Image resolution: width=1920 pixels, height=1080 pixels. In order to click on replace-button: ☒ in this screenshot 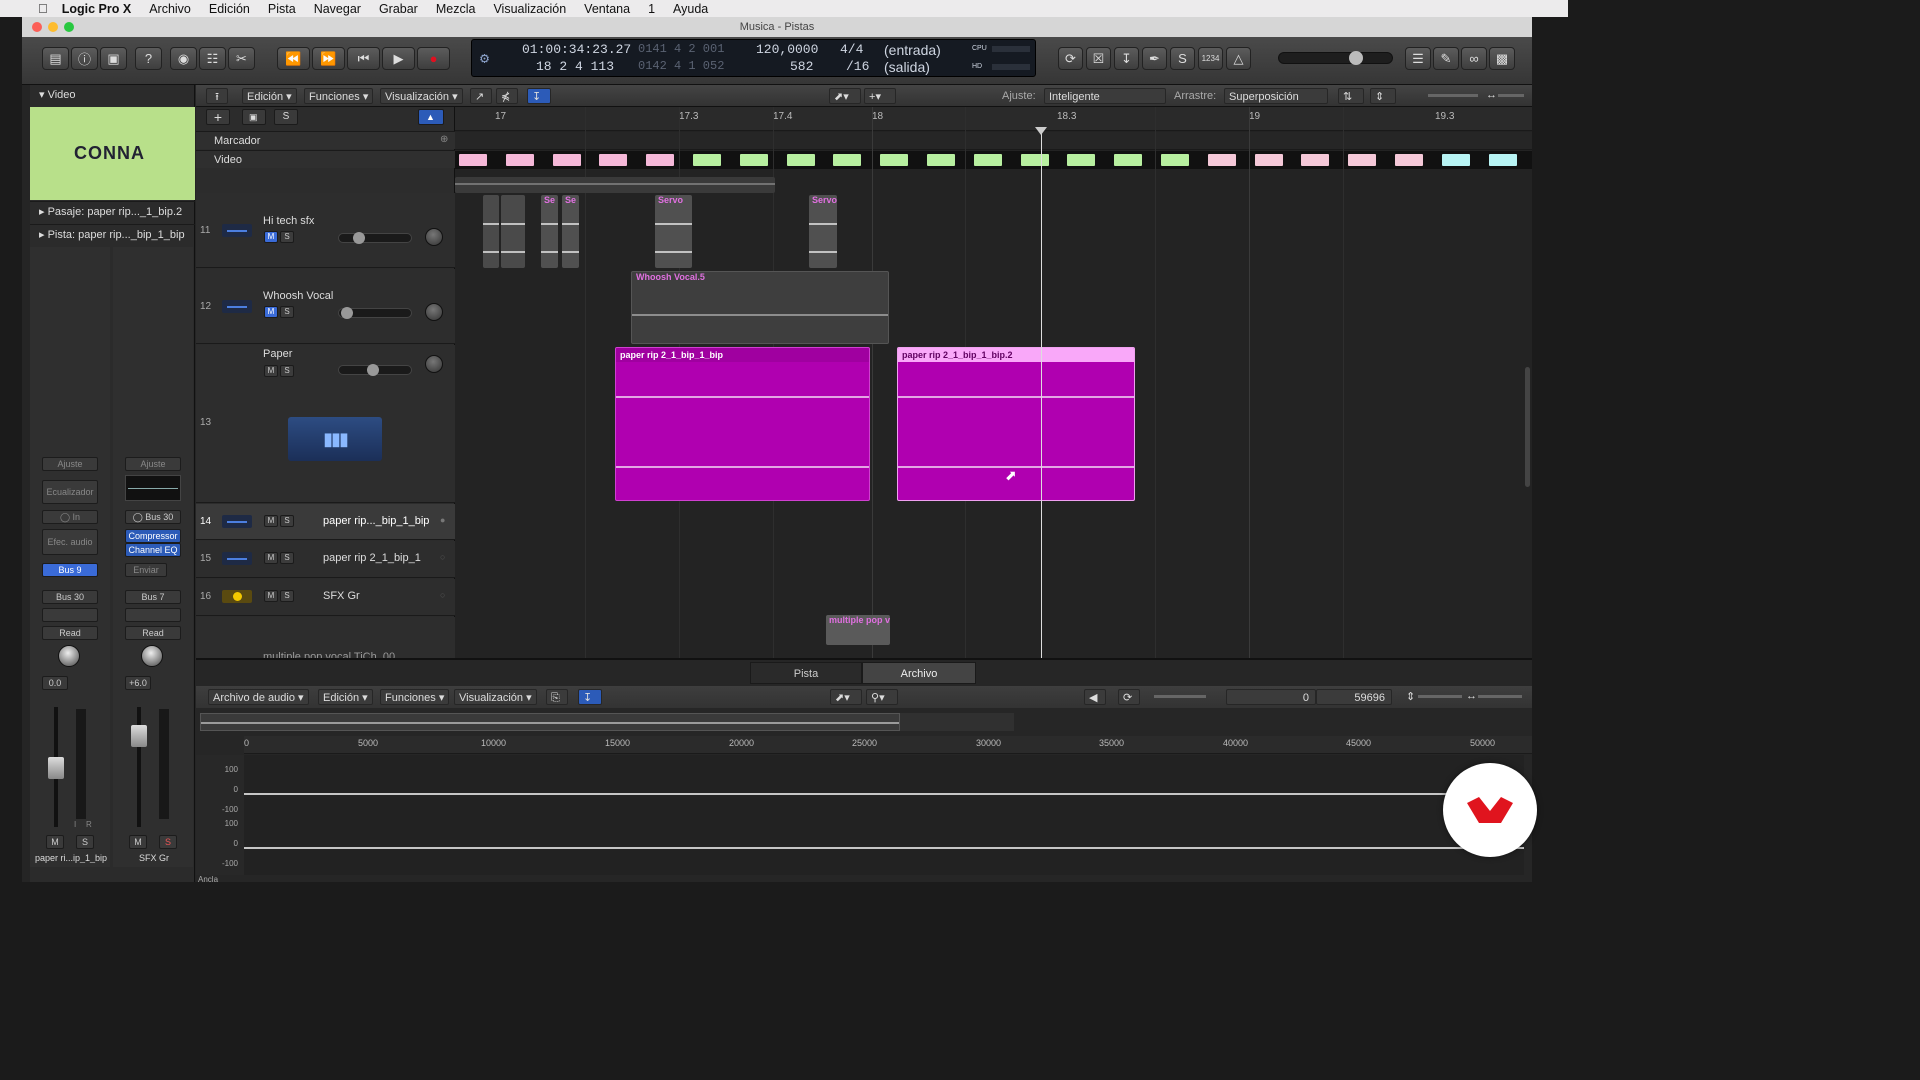, I will do `click(1098, 58)`.